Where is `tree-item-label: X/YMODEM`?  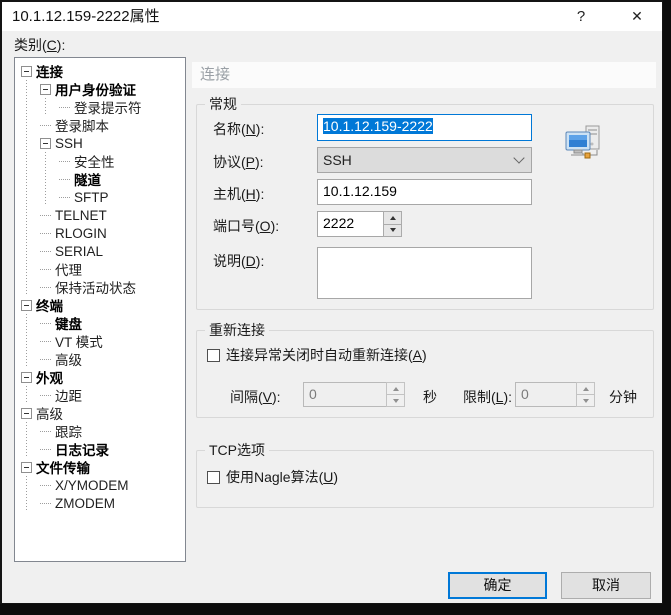
tree-item-label: X/YMODEM is located at coordinates (92, 485).